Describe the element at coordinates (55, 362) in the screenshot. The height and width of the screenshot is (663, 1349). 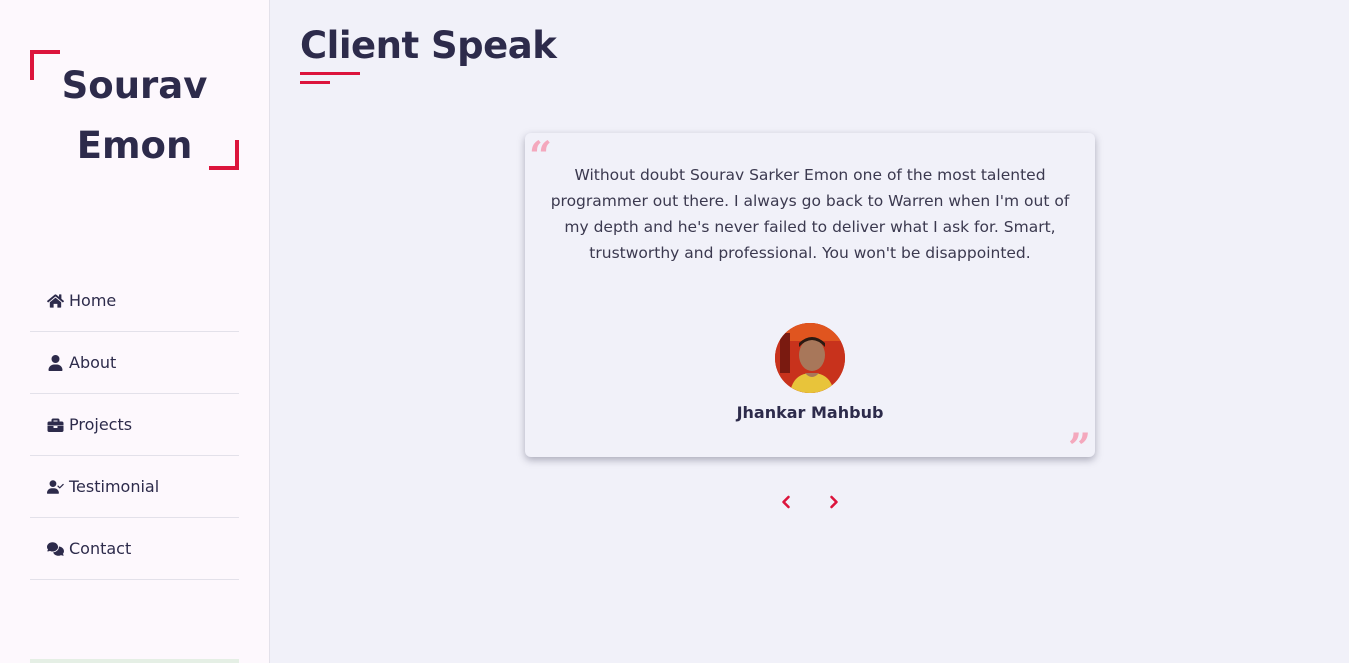
I see `user-icon` at that location.